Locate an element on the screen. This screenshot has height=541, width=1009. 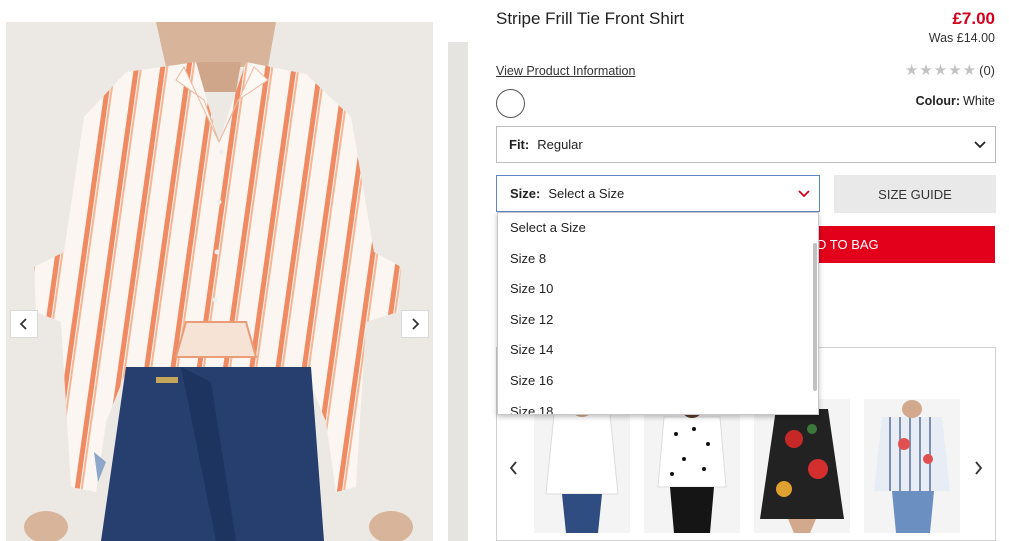
size-option: Select a Size is located at coordinates (658, 228).